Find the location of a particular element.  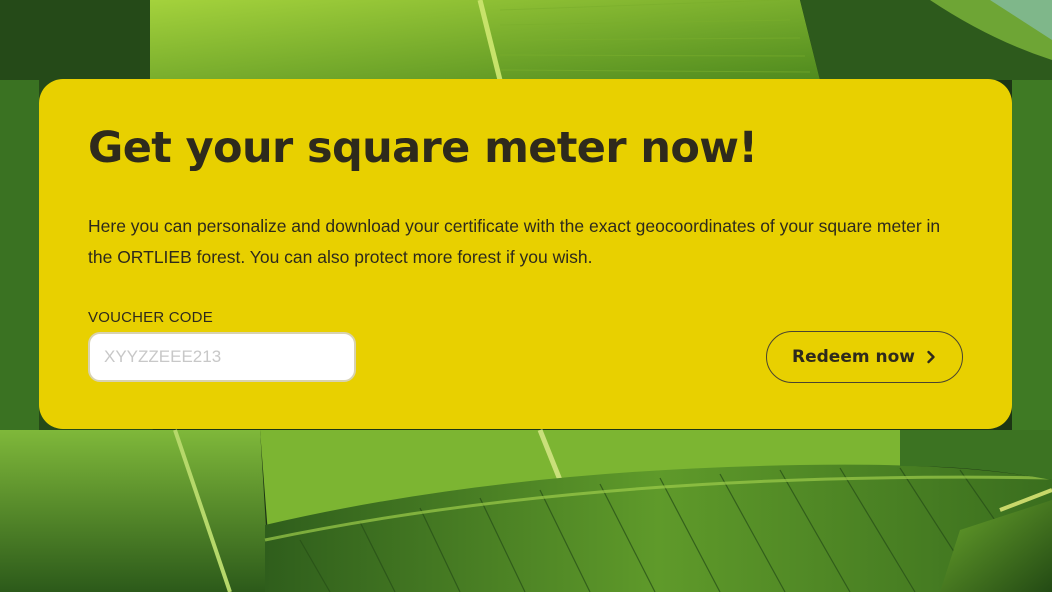

redeem-now-label: Redeem now is located at coordinates (853, 357).